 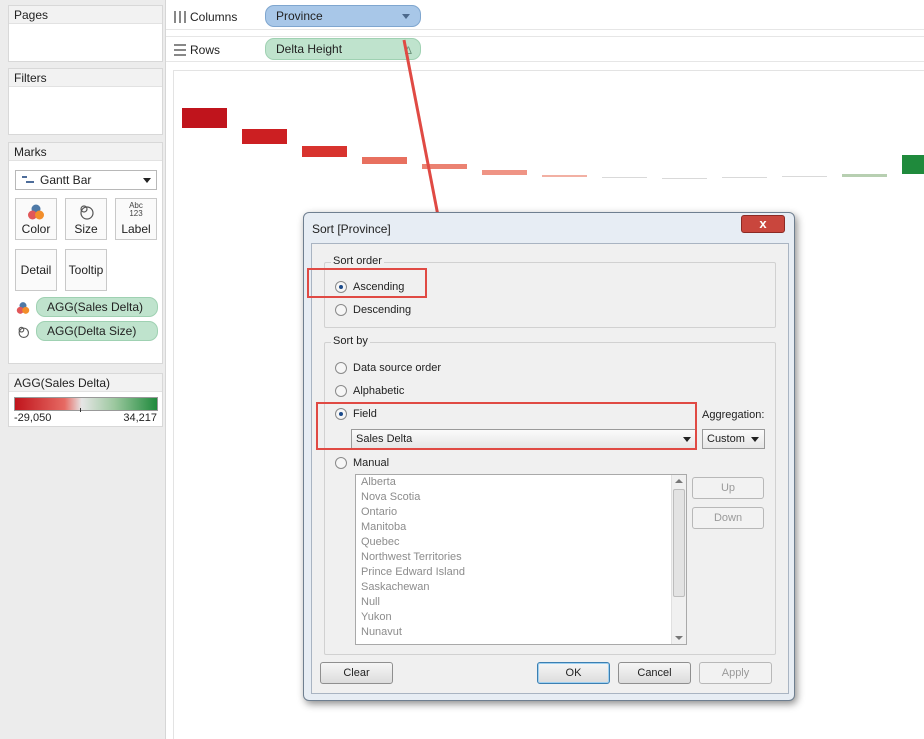 What do you see at coordinates (140, 418) in the screenshot?
I see `legend-max: 34,217` at bounding box center [140, 418].